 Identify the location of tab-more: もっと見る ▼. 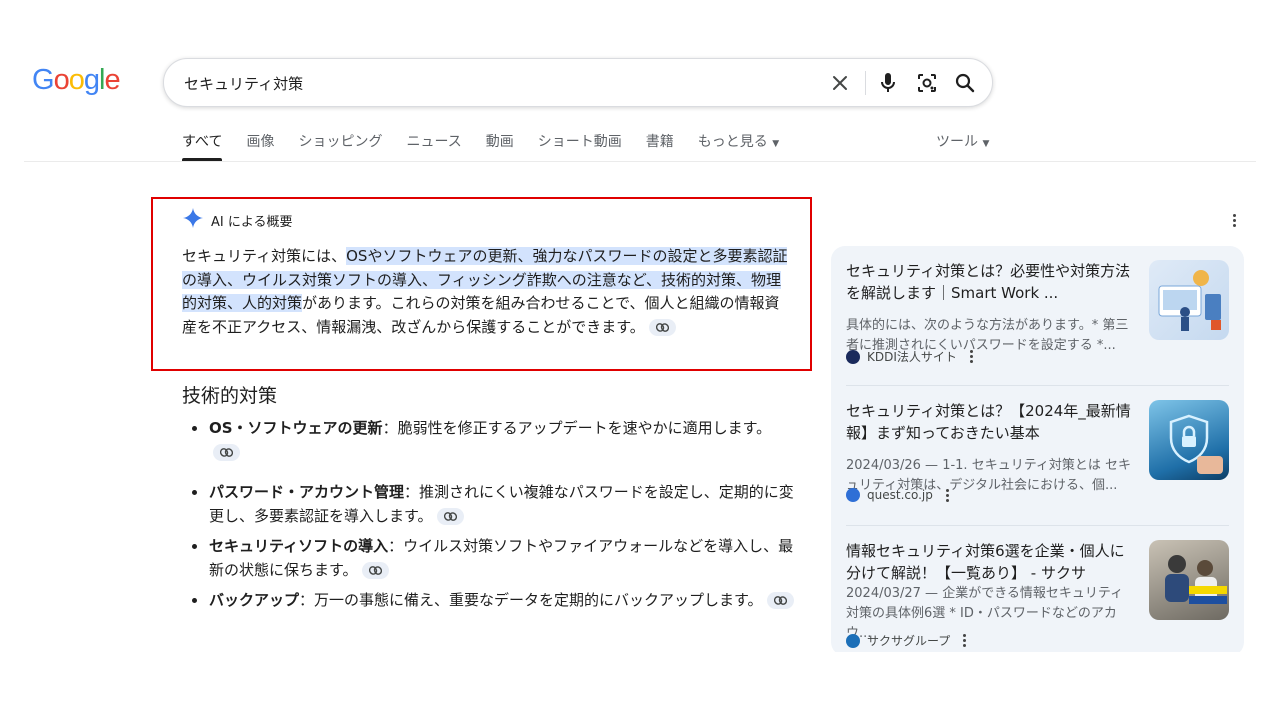
(738, 146).